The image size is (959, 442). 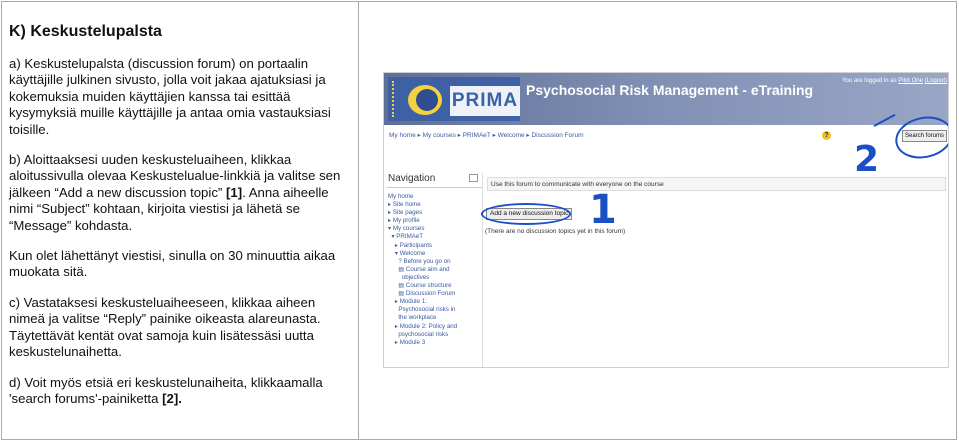 I want to click on nav-item: ▸ My profile, so click(x=435, y=221).